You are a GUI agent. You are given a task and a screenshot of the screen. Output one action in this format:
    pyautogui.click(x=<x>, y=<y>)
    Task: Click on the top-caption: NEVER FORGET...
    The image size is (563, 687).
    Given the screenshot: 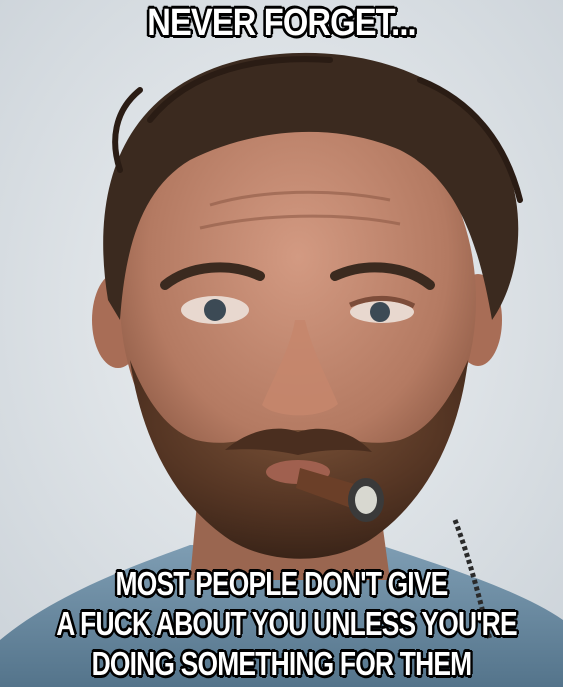 What is the action you would take?
    pyautogui.click(x=281, y=23)
    